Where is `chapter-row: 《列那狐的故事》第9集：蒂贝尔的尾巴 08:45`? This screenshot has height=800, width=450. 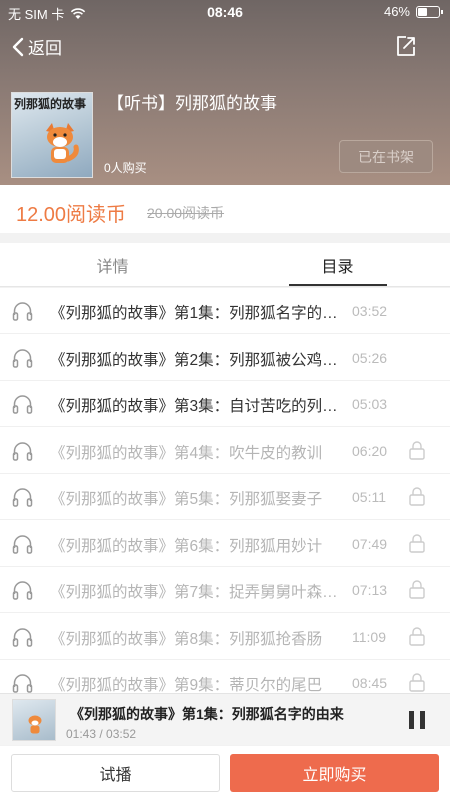 chapter-row: 《列那狐的故事》第9集：蒂贝尔的尾巴 08:45 is located at coordinates (225, 676).